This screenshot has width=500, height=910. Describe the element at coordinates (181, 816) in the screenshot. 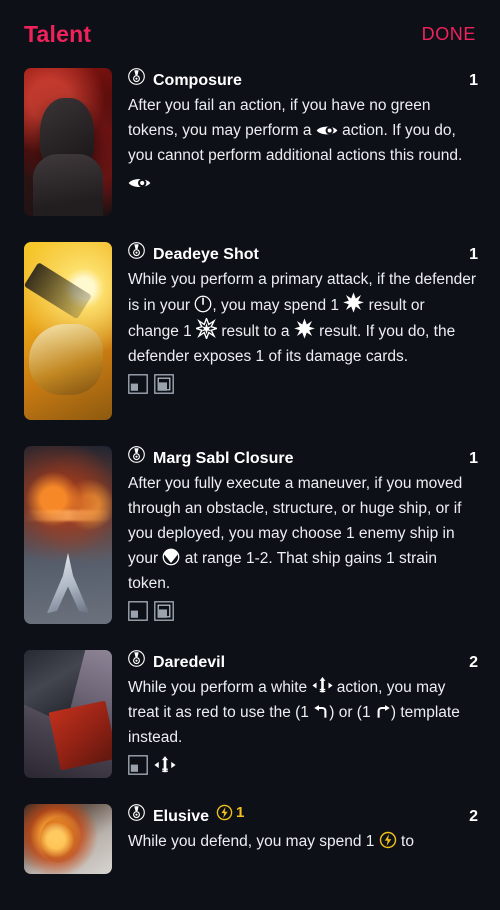

I see `talent-card-name: Elusive` at that location.